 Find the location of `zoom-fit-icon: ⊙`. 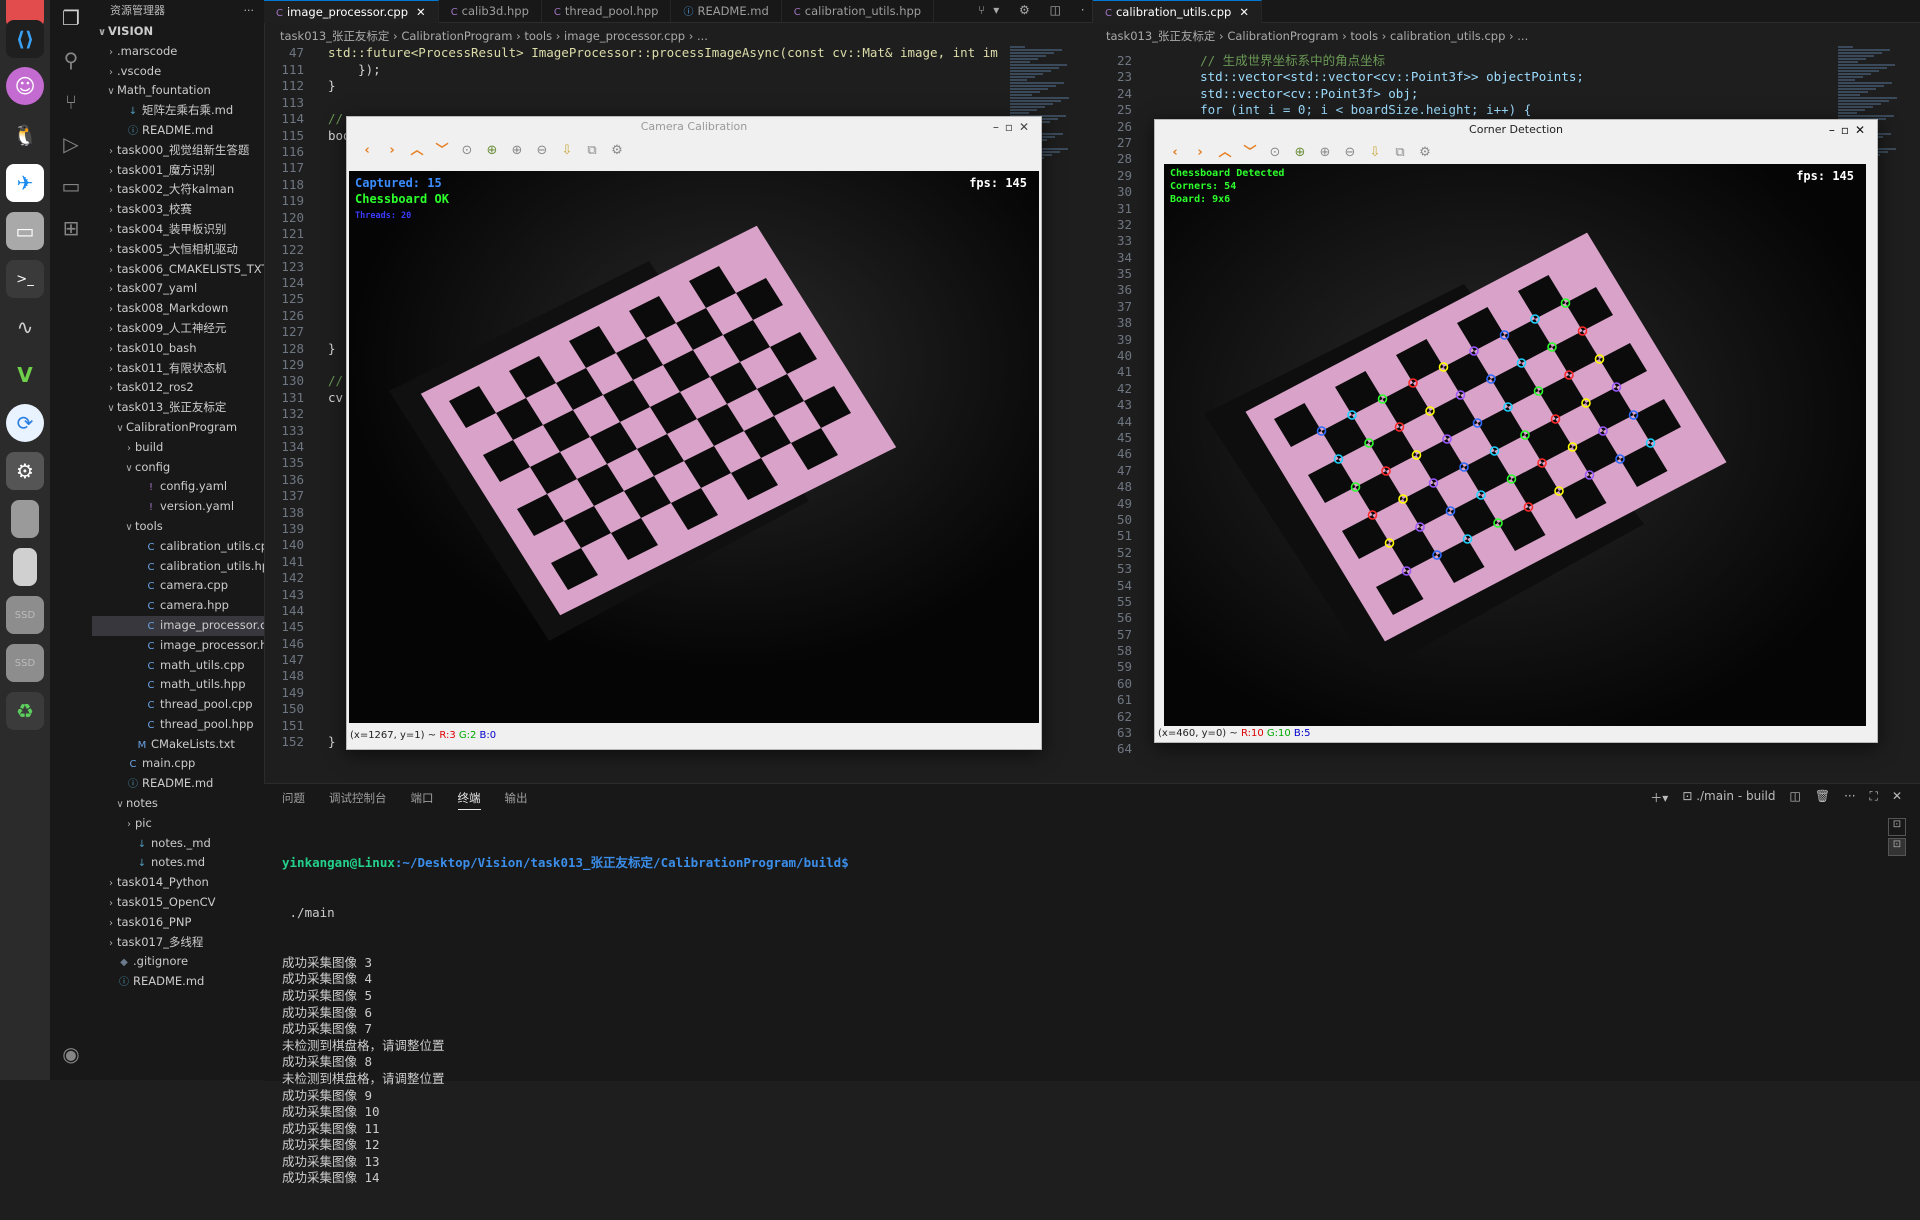

zoom-fit-icon: ⊙ is located at coordinates (1275, 153).